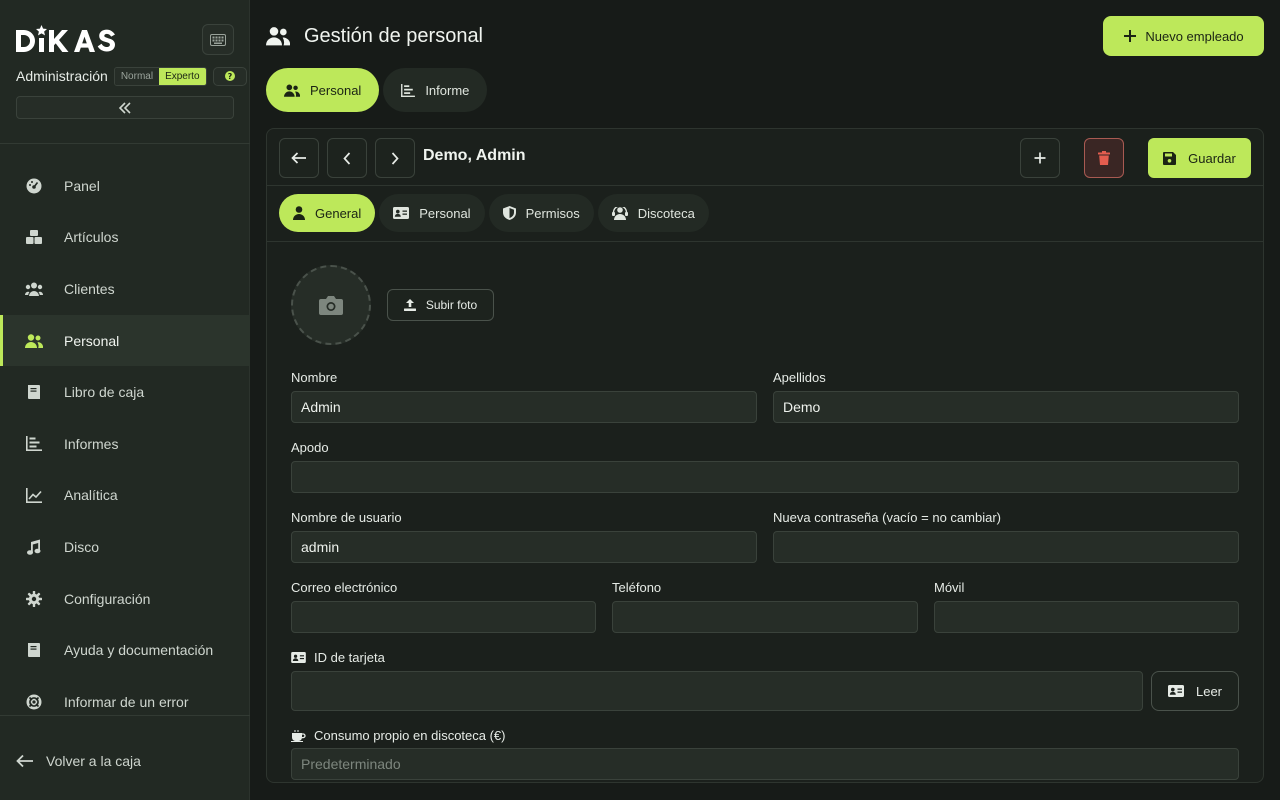  I want to click on consumo-input: Predeterminado, so click(765, 764).